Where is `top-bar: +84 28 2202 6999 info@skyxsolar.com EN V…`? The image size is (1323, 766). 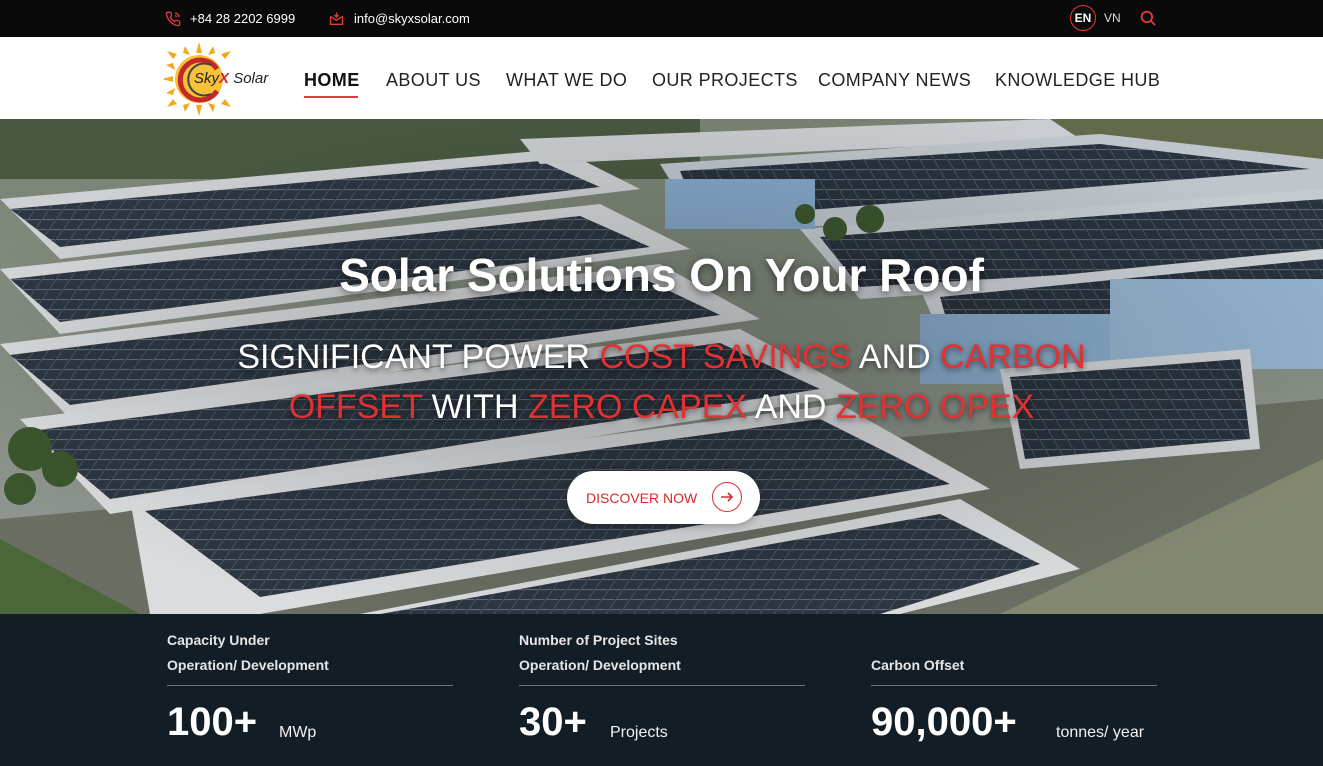 top-bar: +84 28 2202 6999 info@skyxsolar.com EN V… is located at coordinates (661, 18).